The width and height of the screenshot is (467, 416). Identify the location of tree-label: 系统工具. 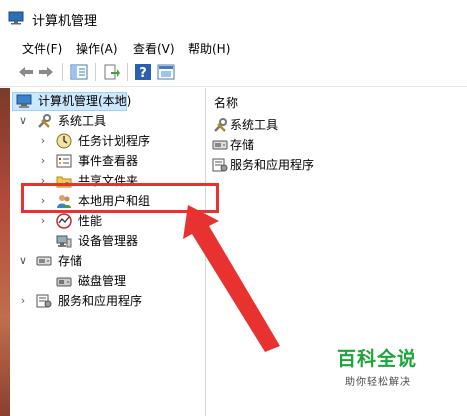
(82, 121).